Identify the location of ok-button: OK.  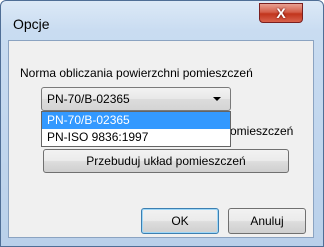
(180, 221).